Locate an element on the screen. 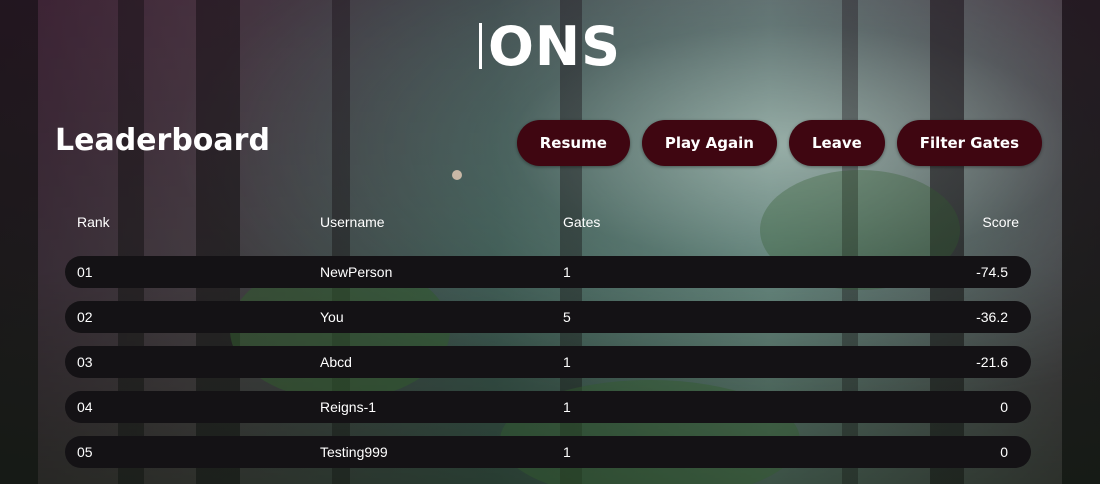 Image resolution: width=1100 pixels, height=484 pixels. cell-rank: 05 is located at coordinates (85, 452).